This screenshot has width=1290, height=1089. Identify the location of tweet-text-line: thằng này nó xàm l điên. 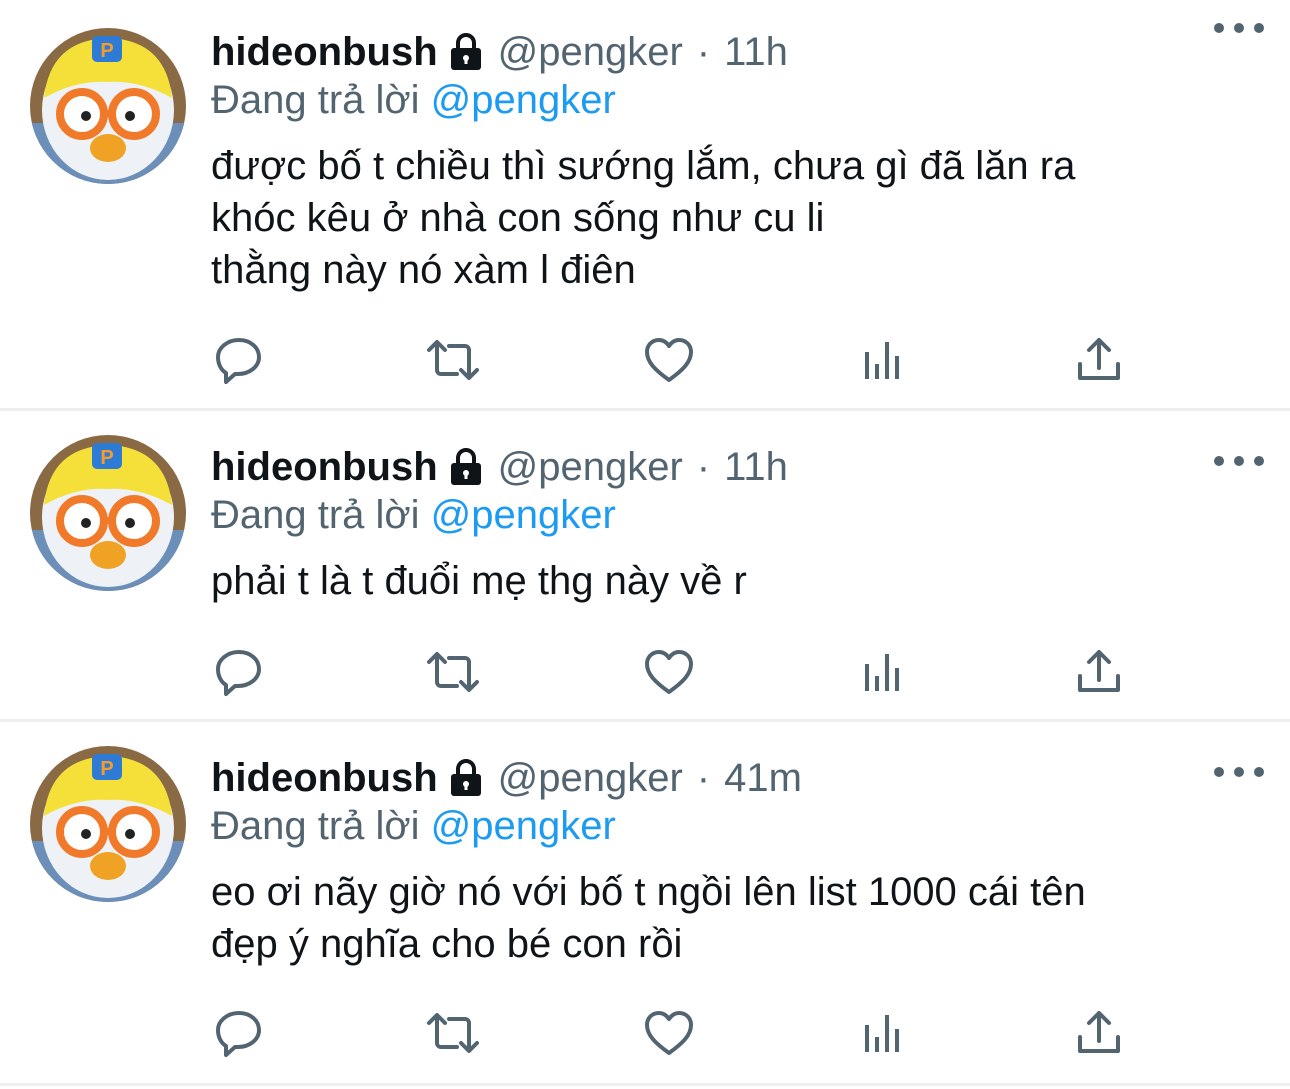
(423, 270).